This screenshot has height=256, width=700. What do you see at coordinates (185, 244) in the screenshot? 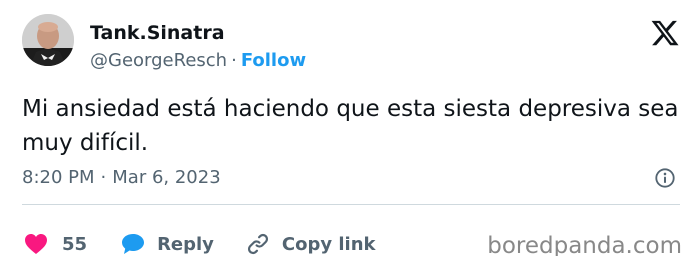
I see `reply-label: Reply` at bounding box center [185, 244].